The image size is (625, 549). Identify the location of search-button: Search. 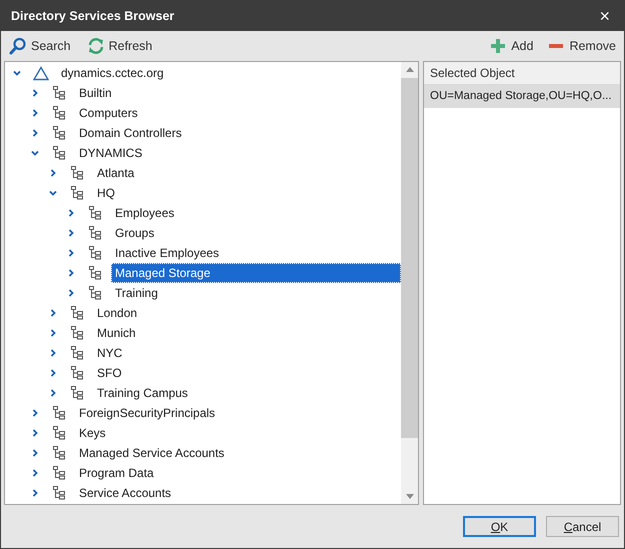
(40, 46).